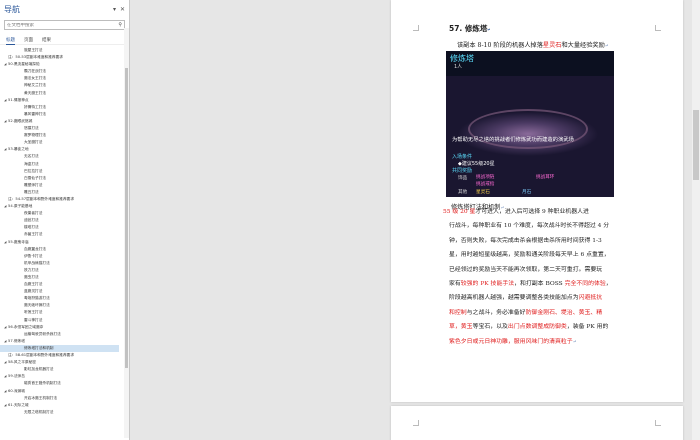  Describe the element at coordinates (530, 282) in the screenshot. I see `body-line: 家有较强的 PK 技能手法，和打副本 BOSS 完全不同的体验，` at that location.